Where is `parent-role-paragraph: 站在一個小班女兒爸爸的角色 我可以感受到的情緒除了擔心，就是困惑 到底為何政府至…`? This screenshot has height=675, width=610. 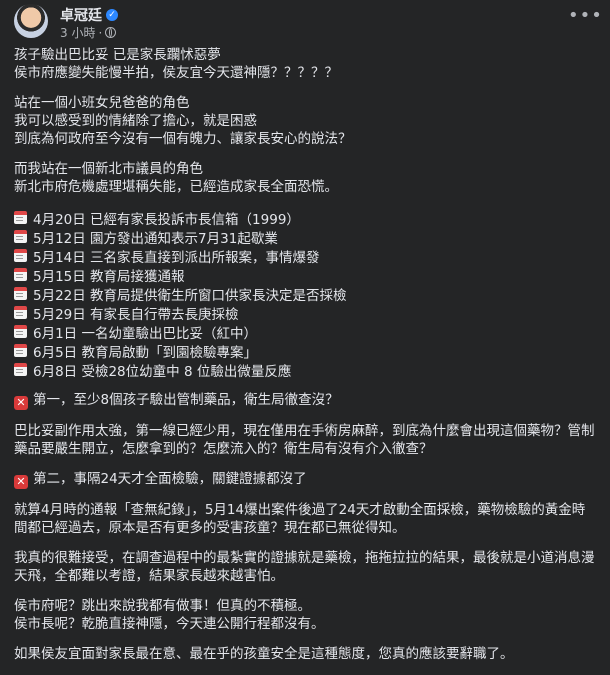 parent-role-paragraph: 站在一個小班女兒爸爸的角色 我可以感受到的情緒除了擔心，就是困惑 到底為何政府至… is located at coordinates (305, 121).